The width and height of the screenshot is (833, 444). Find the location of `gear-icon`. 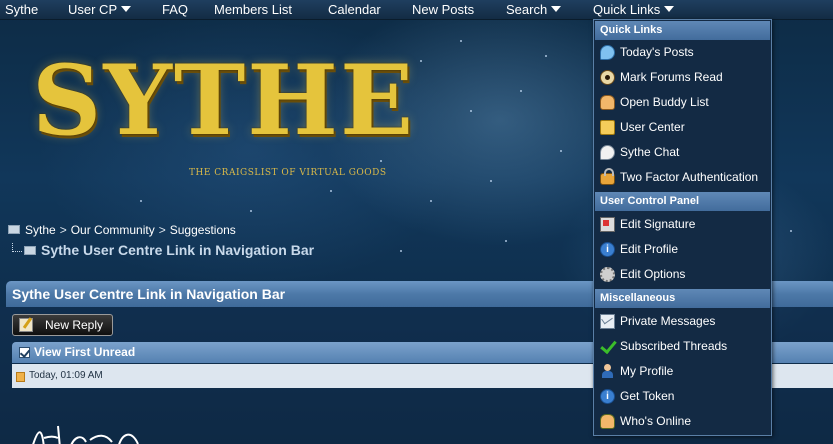

gear-icon is located at coordinates (607, 274).